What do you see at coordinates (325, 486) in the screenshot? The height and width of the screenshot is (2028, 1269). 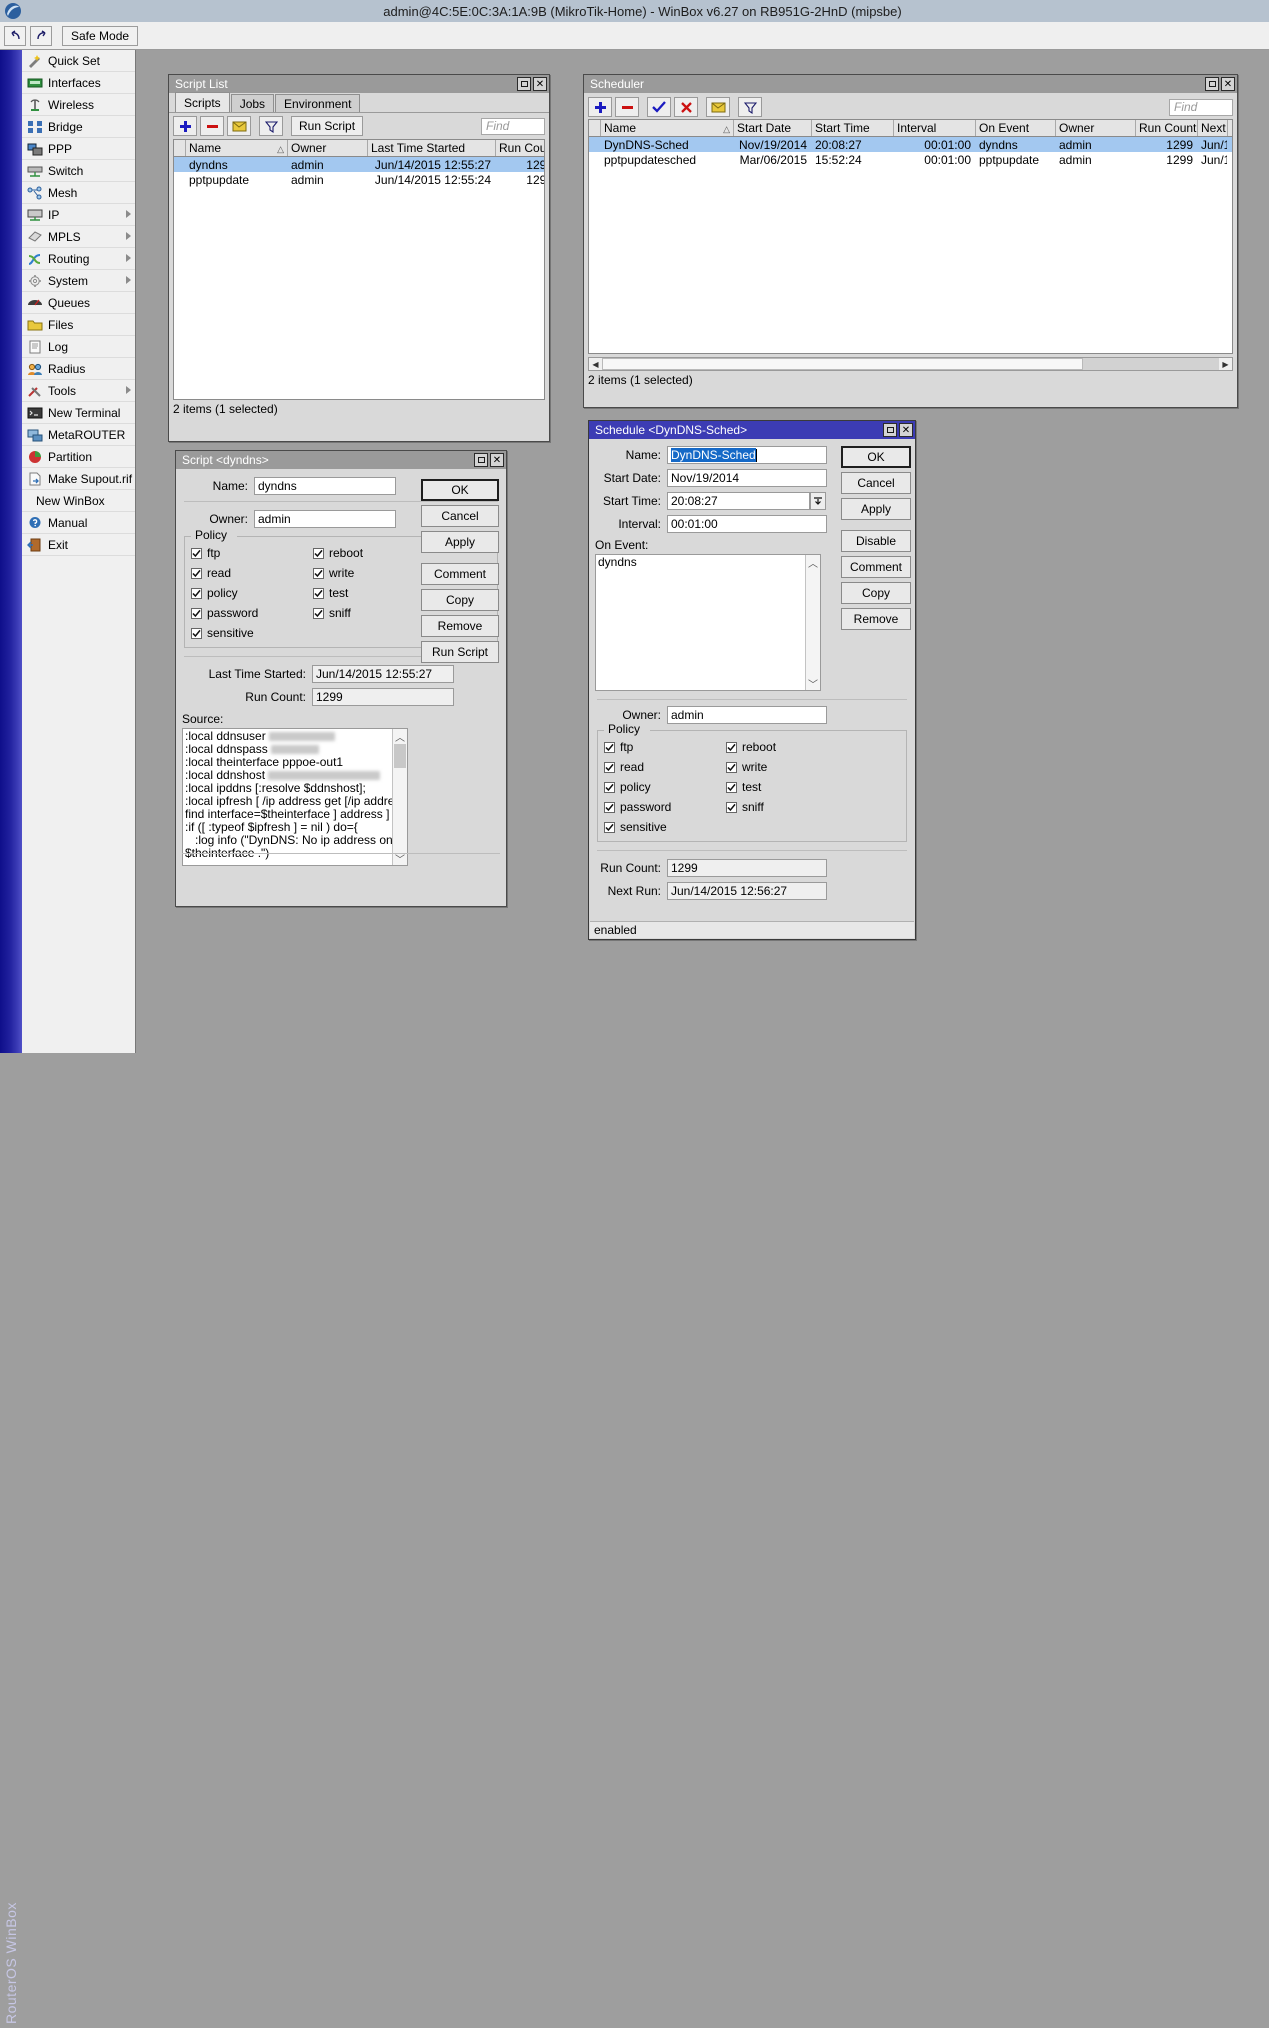 I see `script-name-input: dyndns` at bounding box center [325, 486].